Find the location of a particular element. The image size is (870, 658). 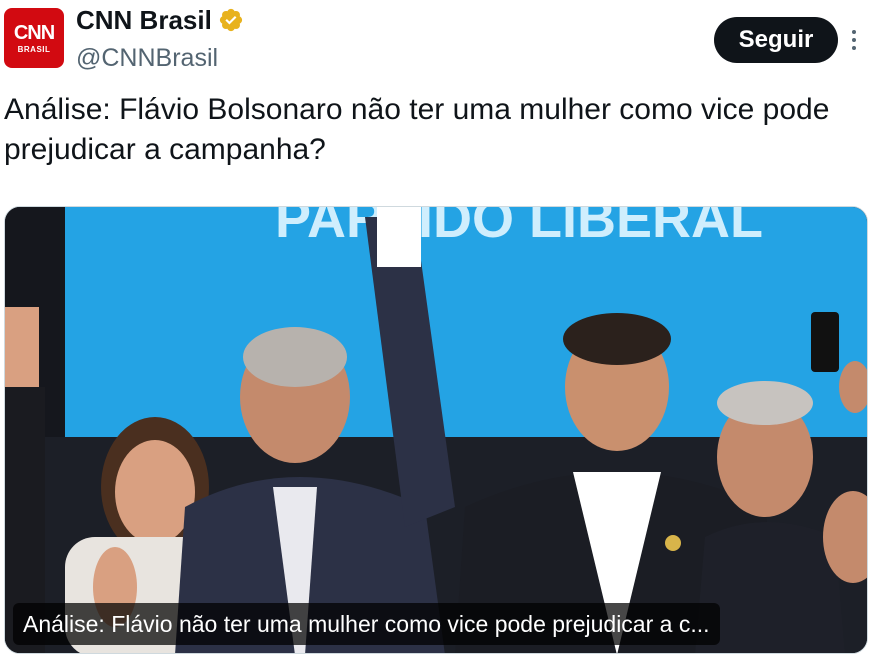

avatar-logo: CNN is located at coordinates (34, 32).